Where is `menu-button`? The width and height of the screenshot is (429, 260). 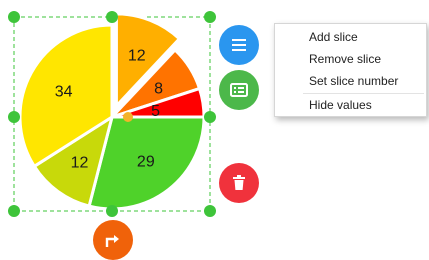
menu-button is located at coordinates (239, 45).